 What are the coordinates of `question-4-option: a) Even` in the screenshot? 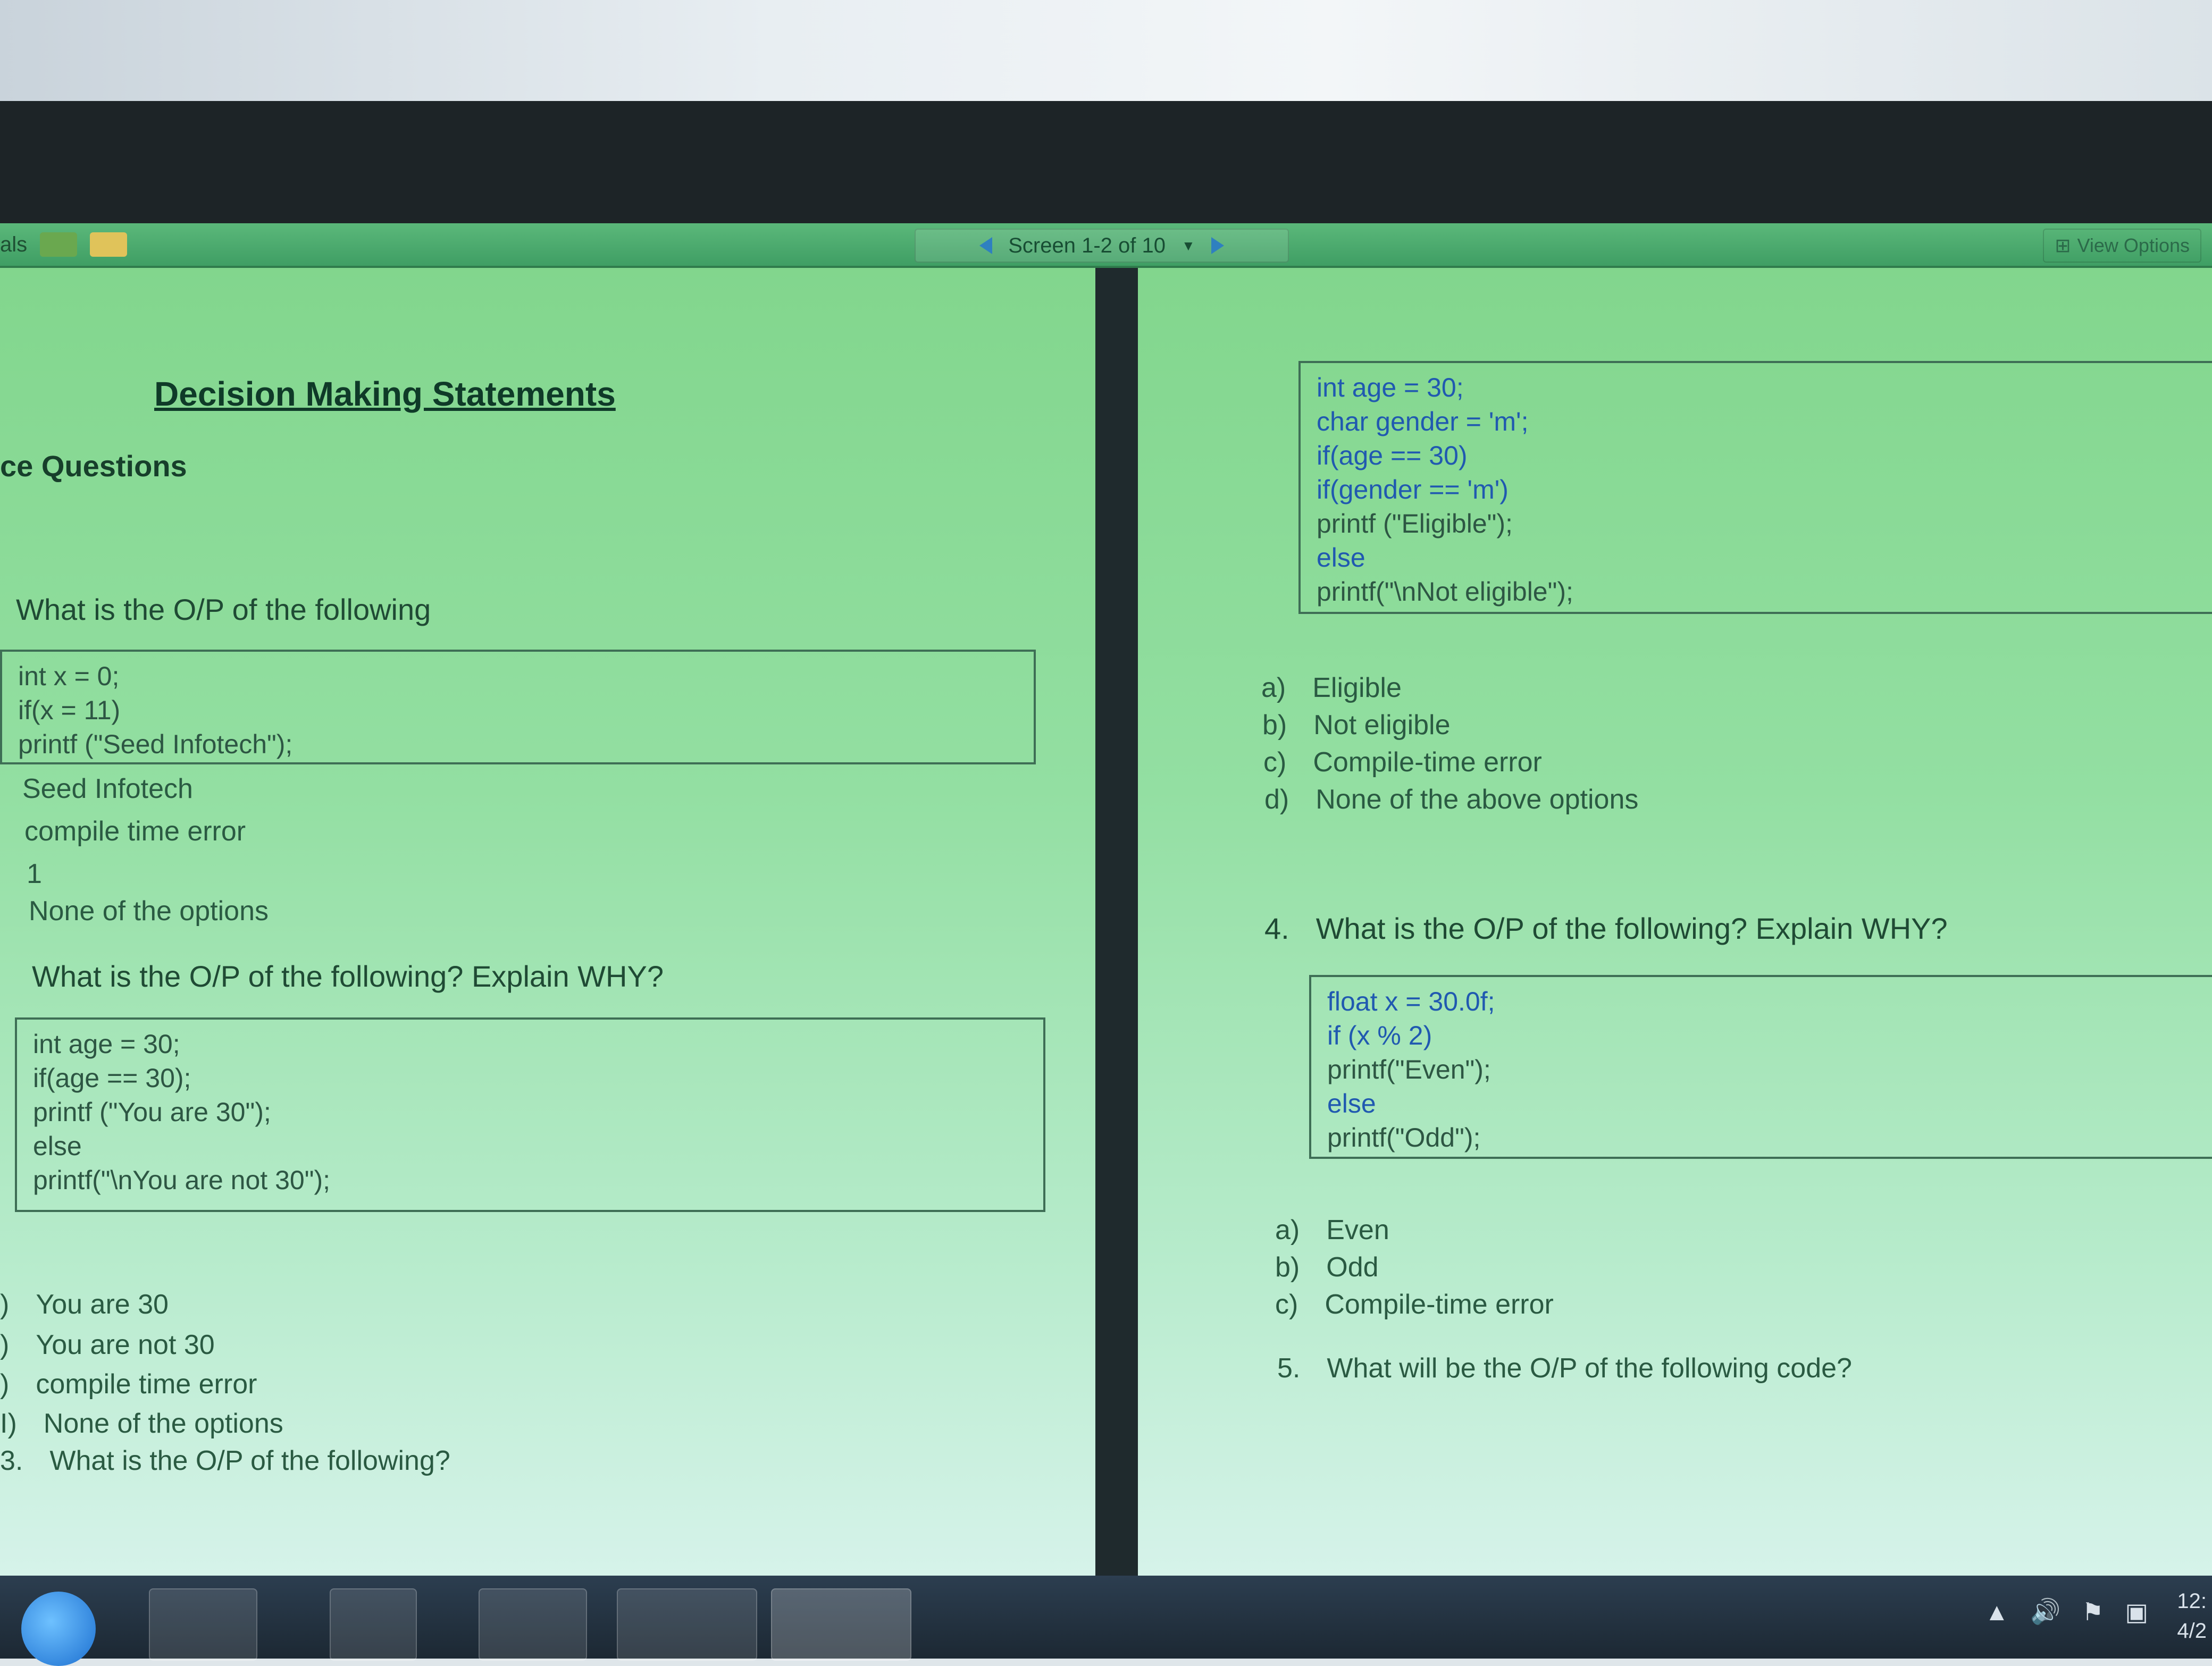 It's located at (1332, 1230).